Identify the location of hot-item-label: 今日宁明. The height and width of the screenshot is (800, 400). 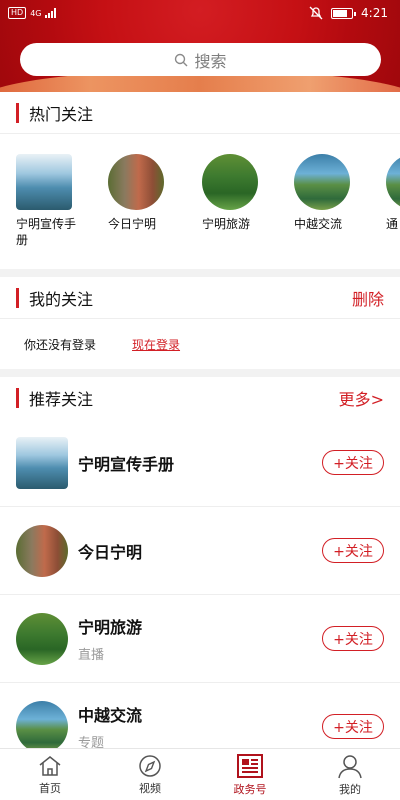
(132, 224).